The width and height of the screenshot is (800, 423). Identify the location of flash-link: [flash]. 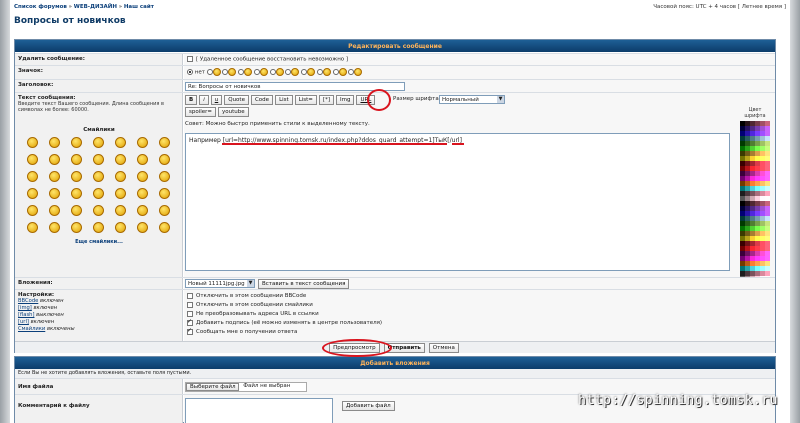
(26, 315).